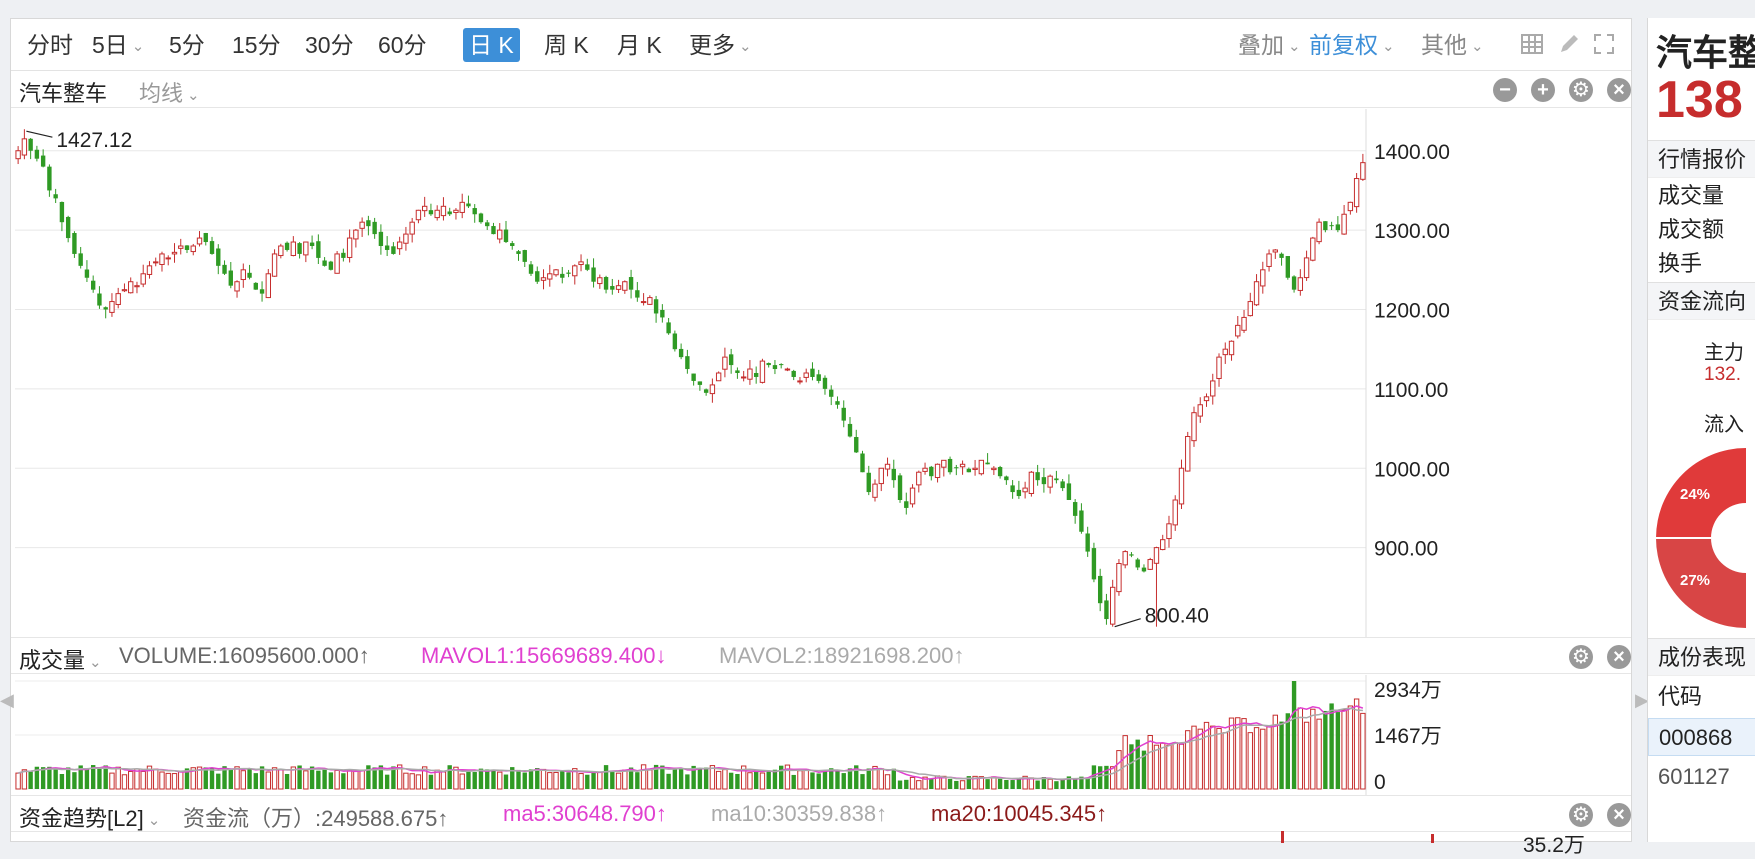 The height and width of the screenshot is (859, 1755). Describe the element at coordinates (256, 45) in the screenshot. I see `tab-15min: 15分` at that location.